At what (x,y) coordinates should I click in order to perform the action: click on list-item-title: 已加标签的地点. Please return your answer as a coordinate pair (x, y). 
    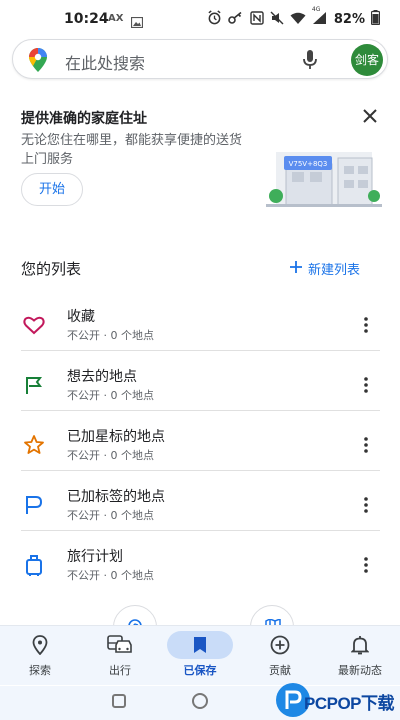
    Looking at the image, I should click on (116, 497).